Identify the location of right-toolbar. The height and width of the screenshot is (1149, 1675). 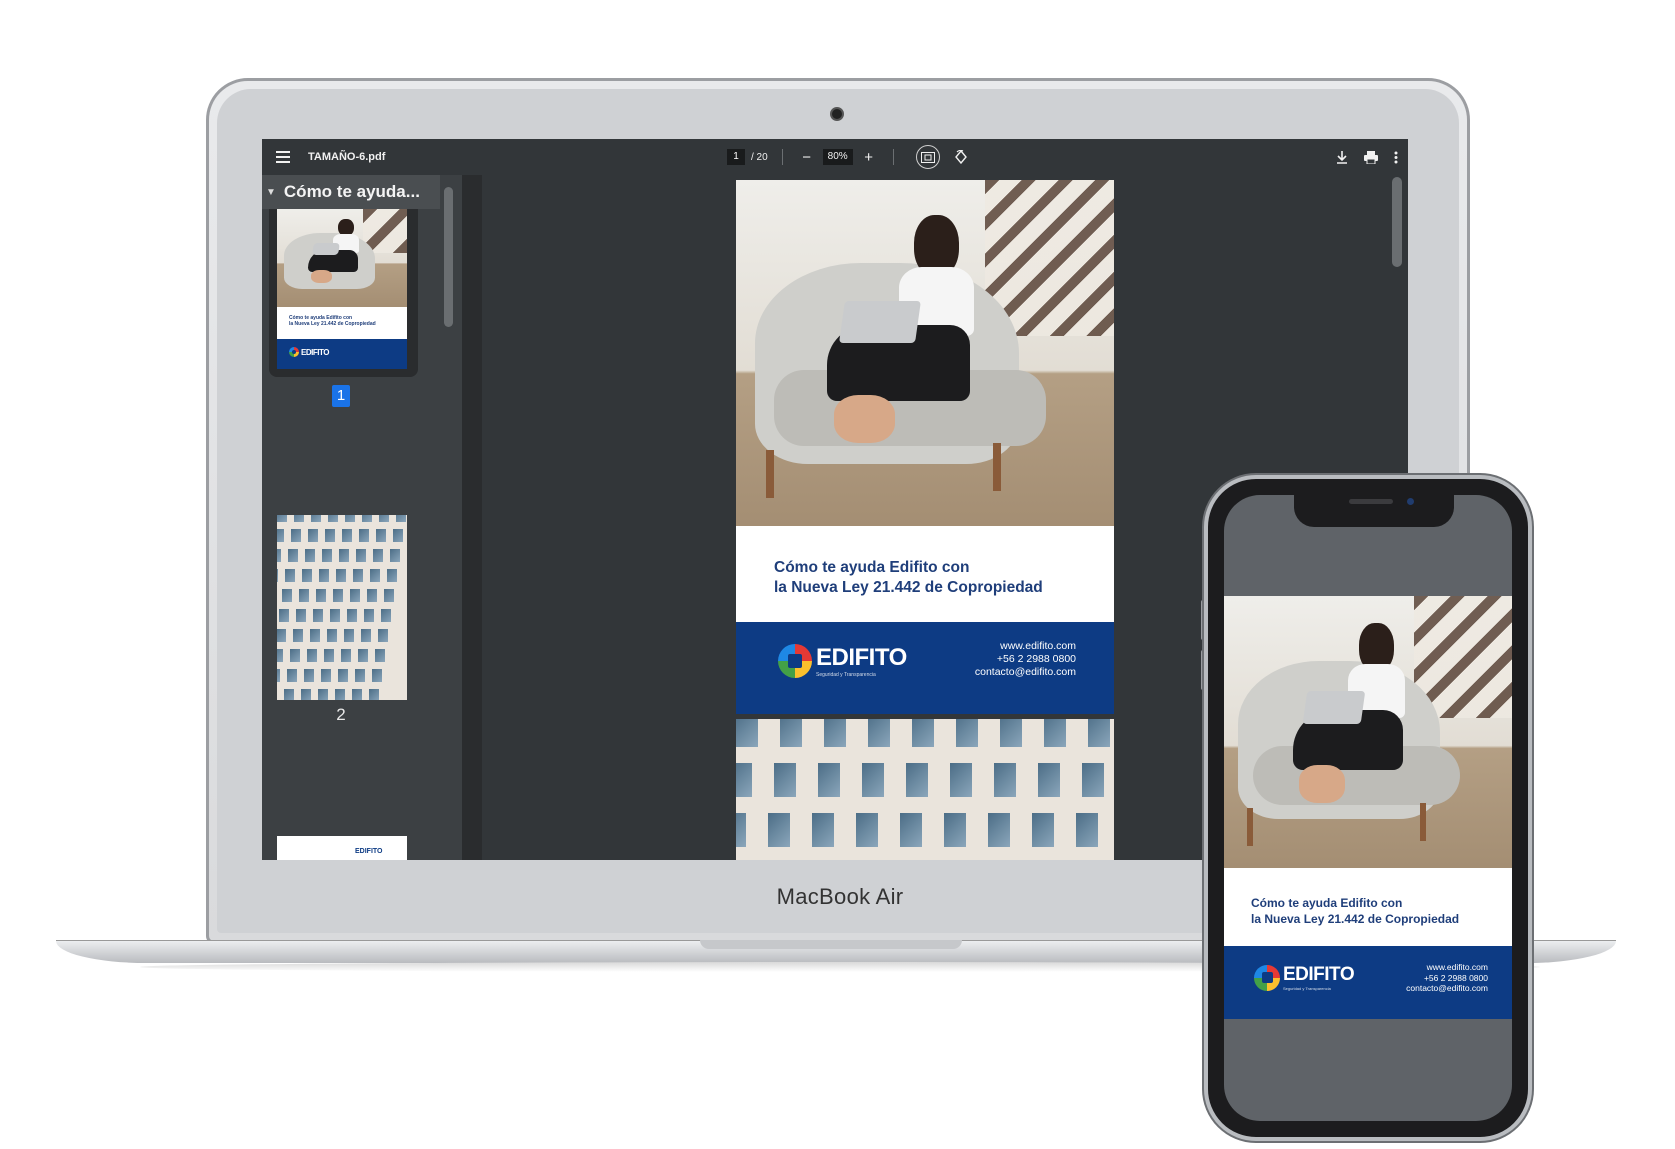
(1367, 157).